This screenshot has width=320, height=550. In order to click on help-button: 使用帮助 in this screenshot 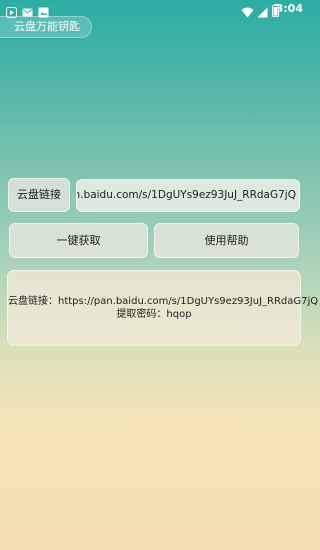, I will do `click(226, 240)`.